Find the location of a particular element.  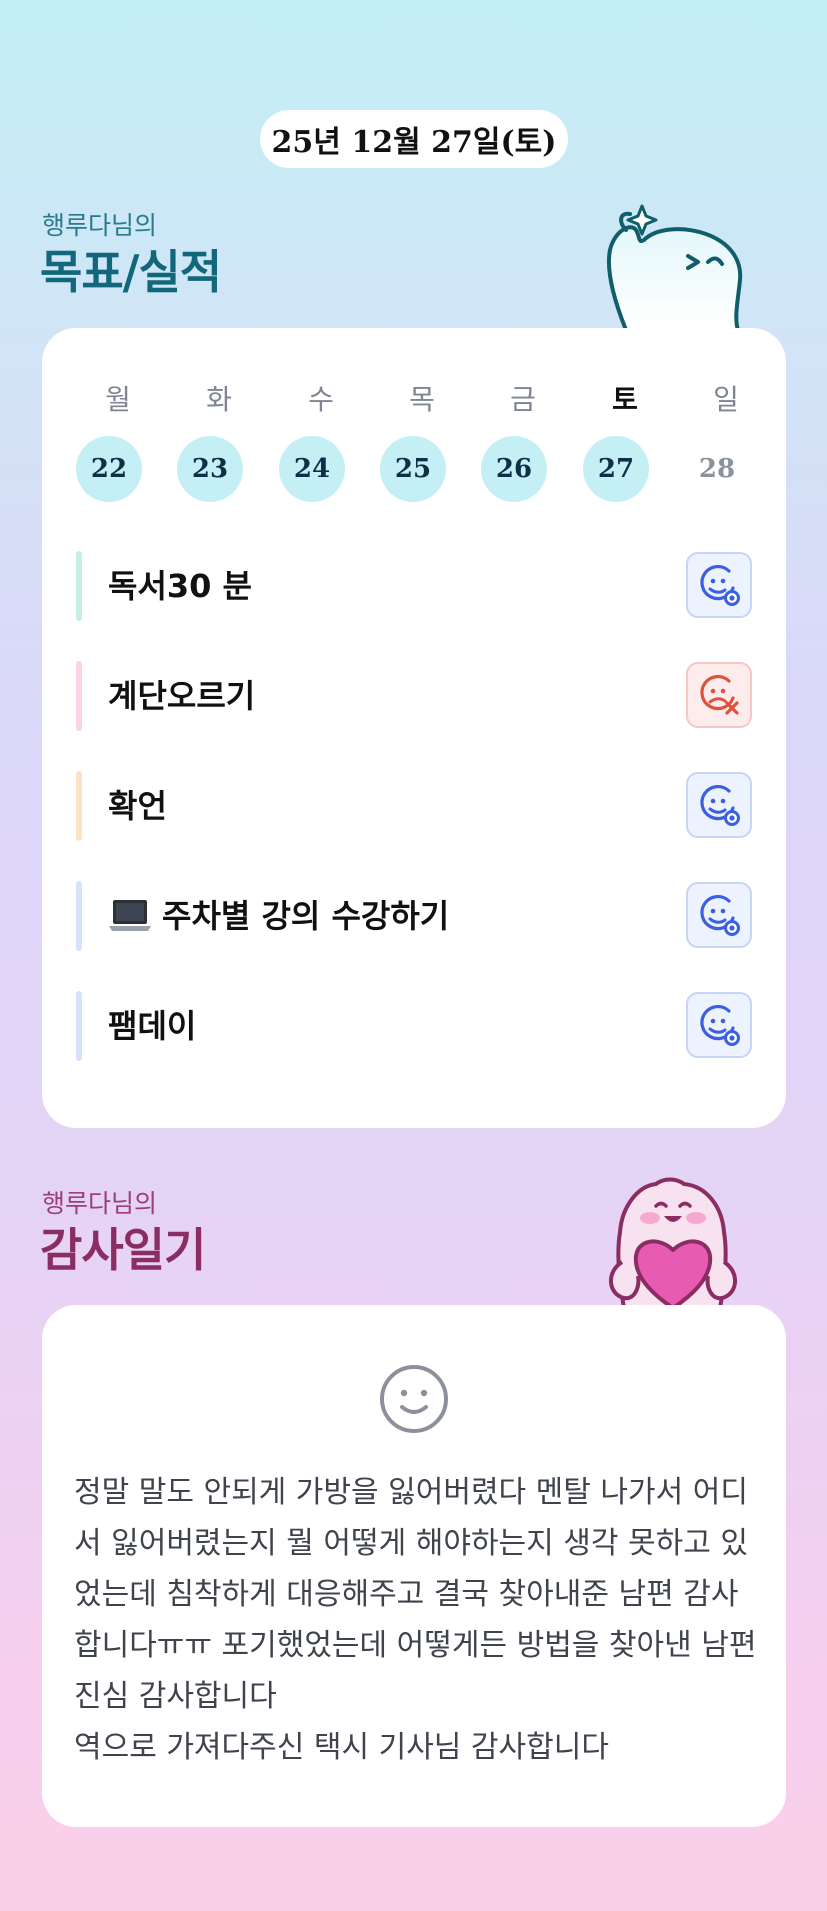

date-circle-27: 27 is located at coordinates (616, 469).